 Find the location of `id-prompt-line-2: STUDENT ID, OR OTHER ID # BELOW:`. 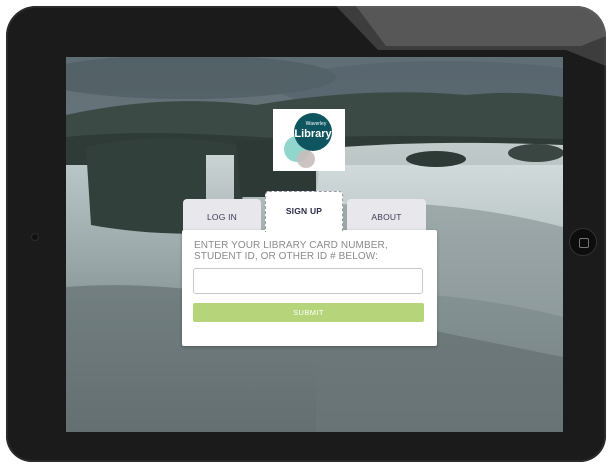

id-prompt-line-2: STUDENT ID, OR OTHER ID # BELOW: is located at coordinates (286, 256).